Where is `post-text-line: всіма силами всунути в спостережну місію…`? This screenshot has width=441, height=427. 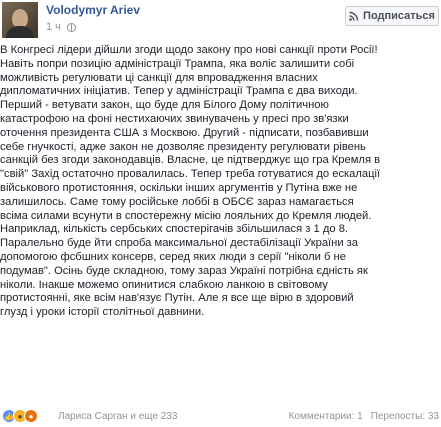 post-text-line: всіма силами всунути в спостережну місію… is located at coordinates (186, 215).